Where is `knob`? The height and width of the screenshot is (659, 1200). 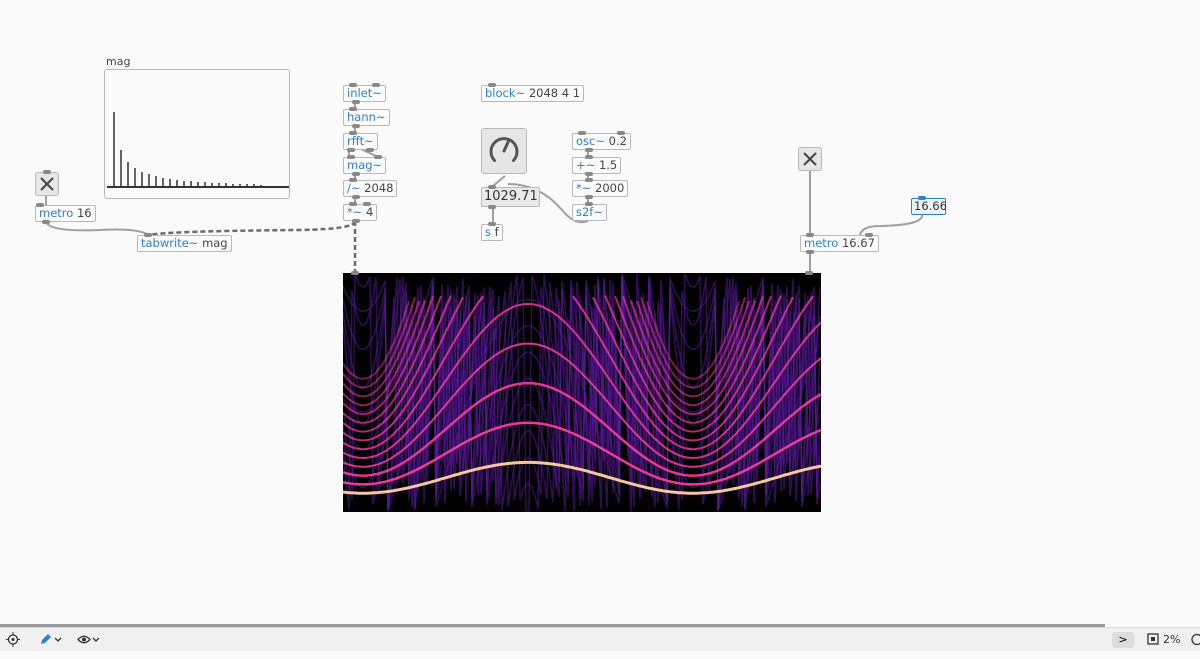 knob is located at coordinates (504, 151).